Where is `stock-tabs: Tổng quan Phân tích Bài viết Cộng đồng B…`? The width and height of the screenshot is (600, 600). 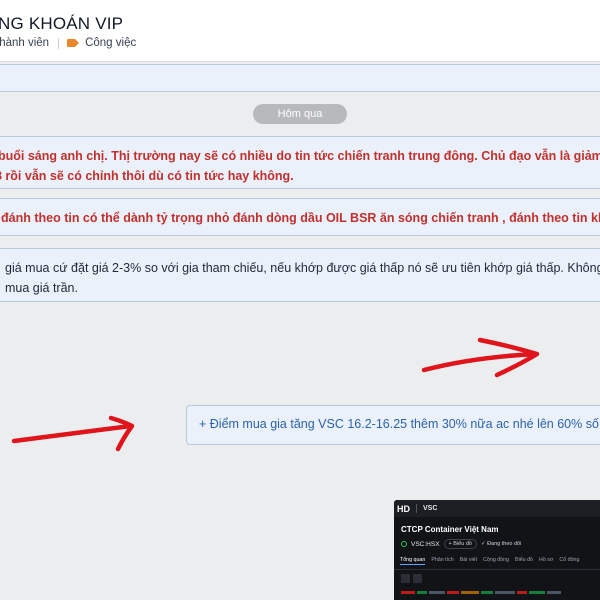
stock-tabs: Tổng quan Phân tích Bài viết Cộng đồng B… is located at coordinates (489, 561).